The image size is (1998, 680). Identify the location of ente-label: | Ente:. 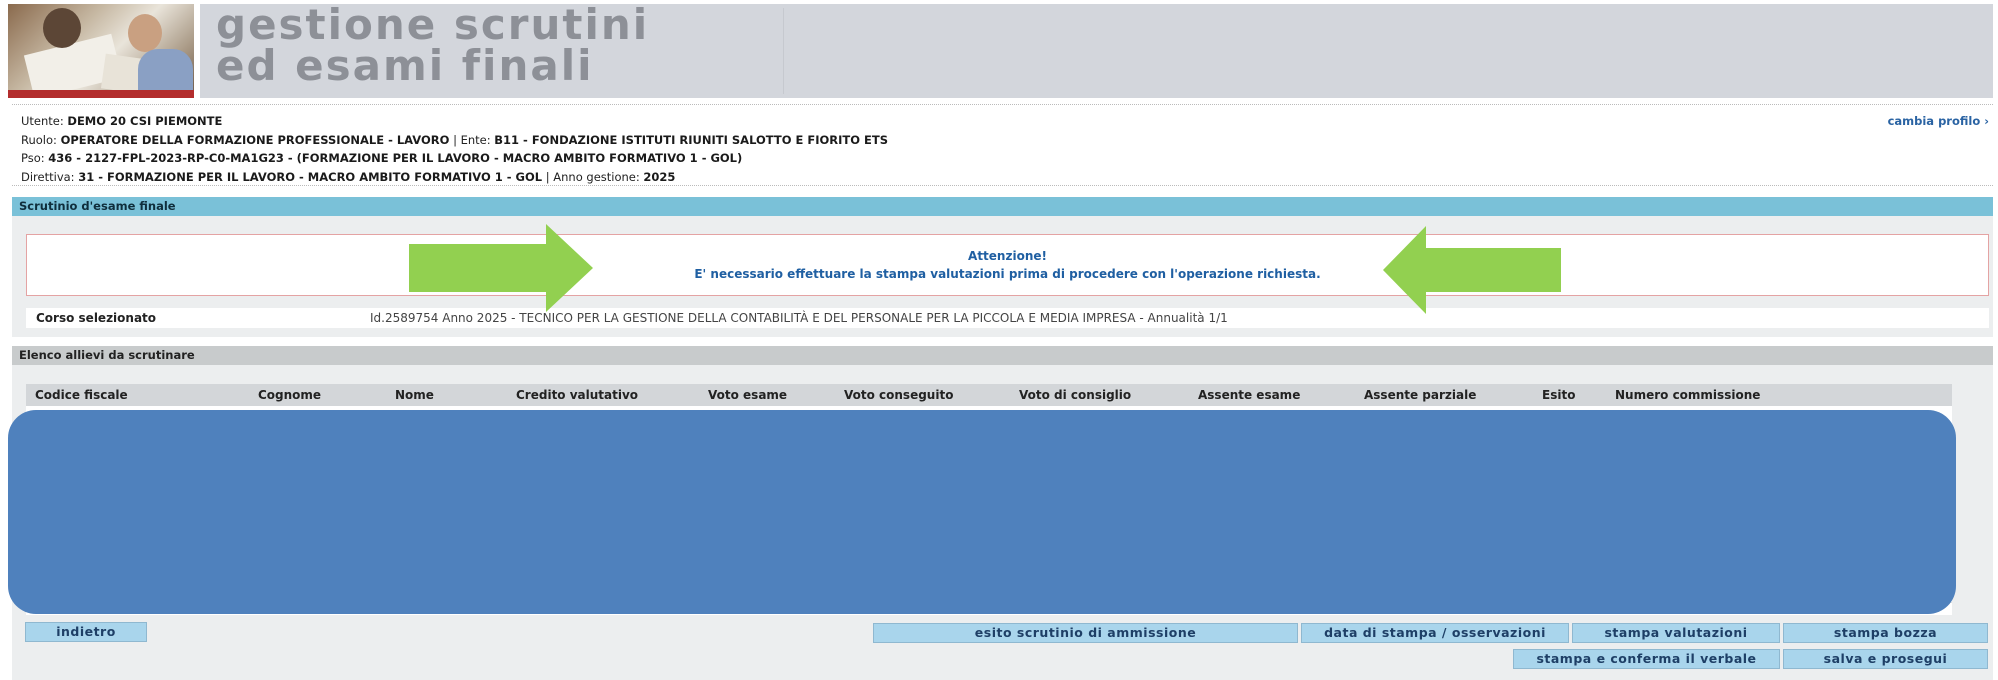
(472, 139).